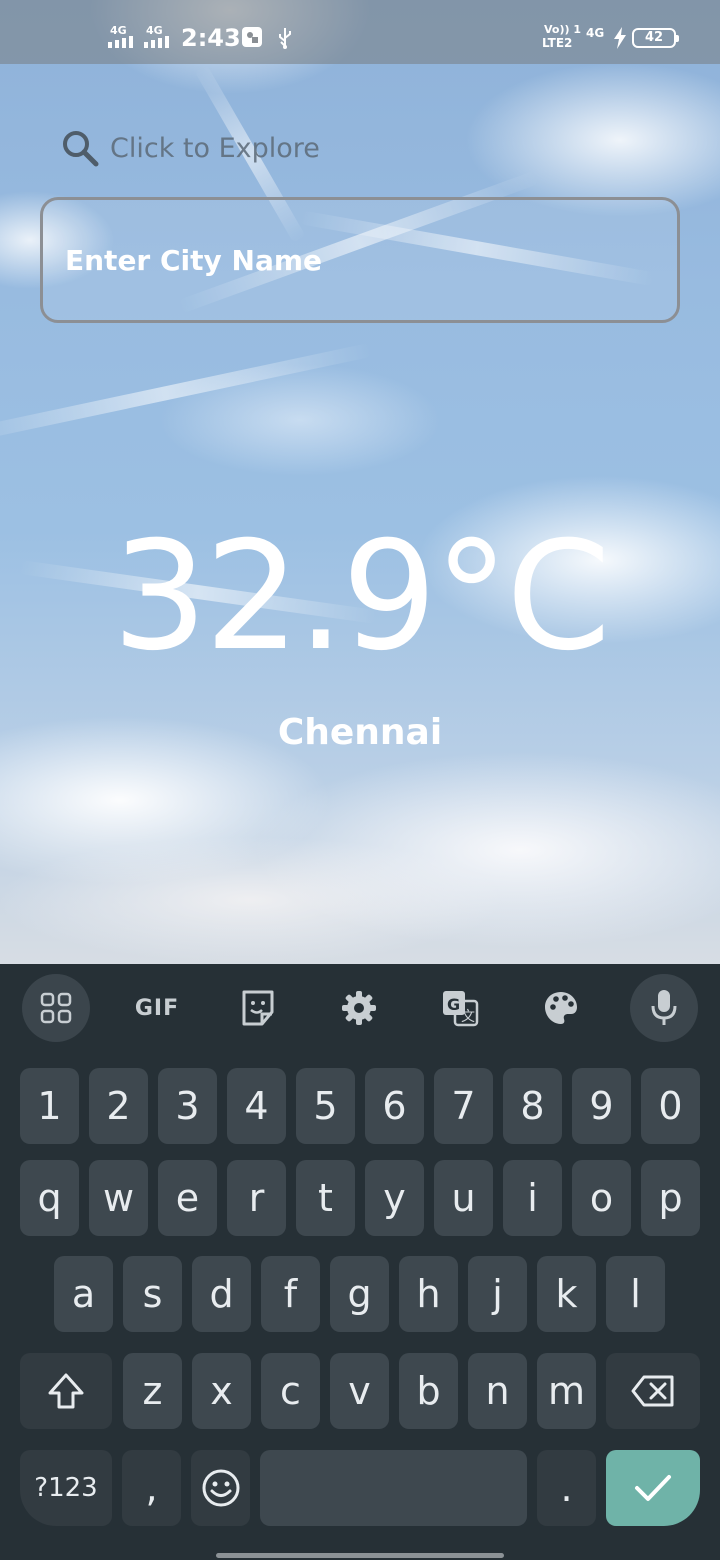  Describe the element at coordinates (325, 1106) in the screenshot. I see `key-5: 5` at that location.